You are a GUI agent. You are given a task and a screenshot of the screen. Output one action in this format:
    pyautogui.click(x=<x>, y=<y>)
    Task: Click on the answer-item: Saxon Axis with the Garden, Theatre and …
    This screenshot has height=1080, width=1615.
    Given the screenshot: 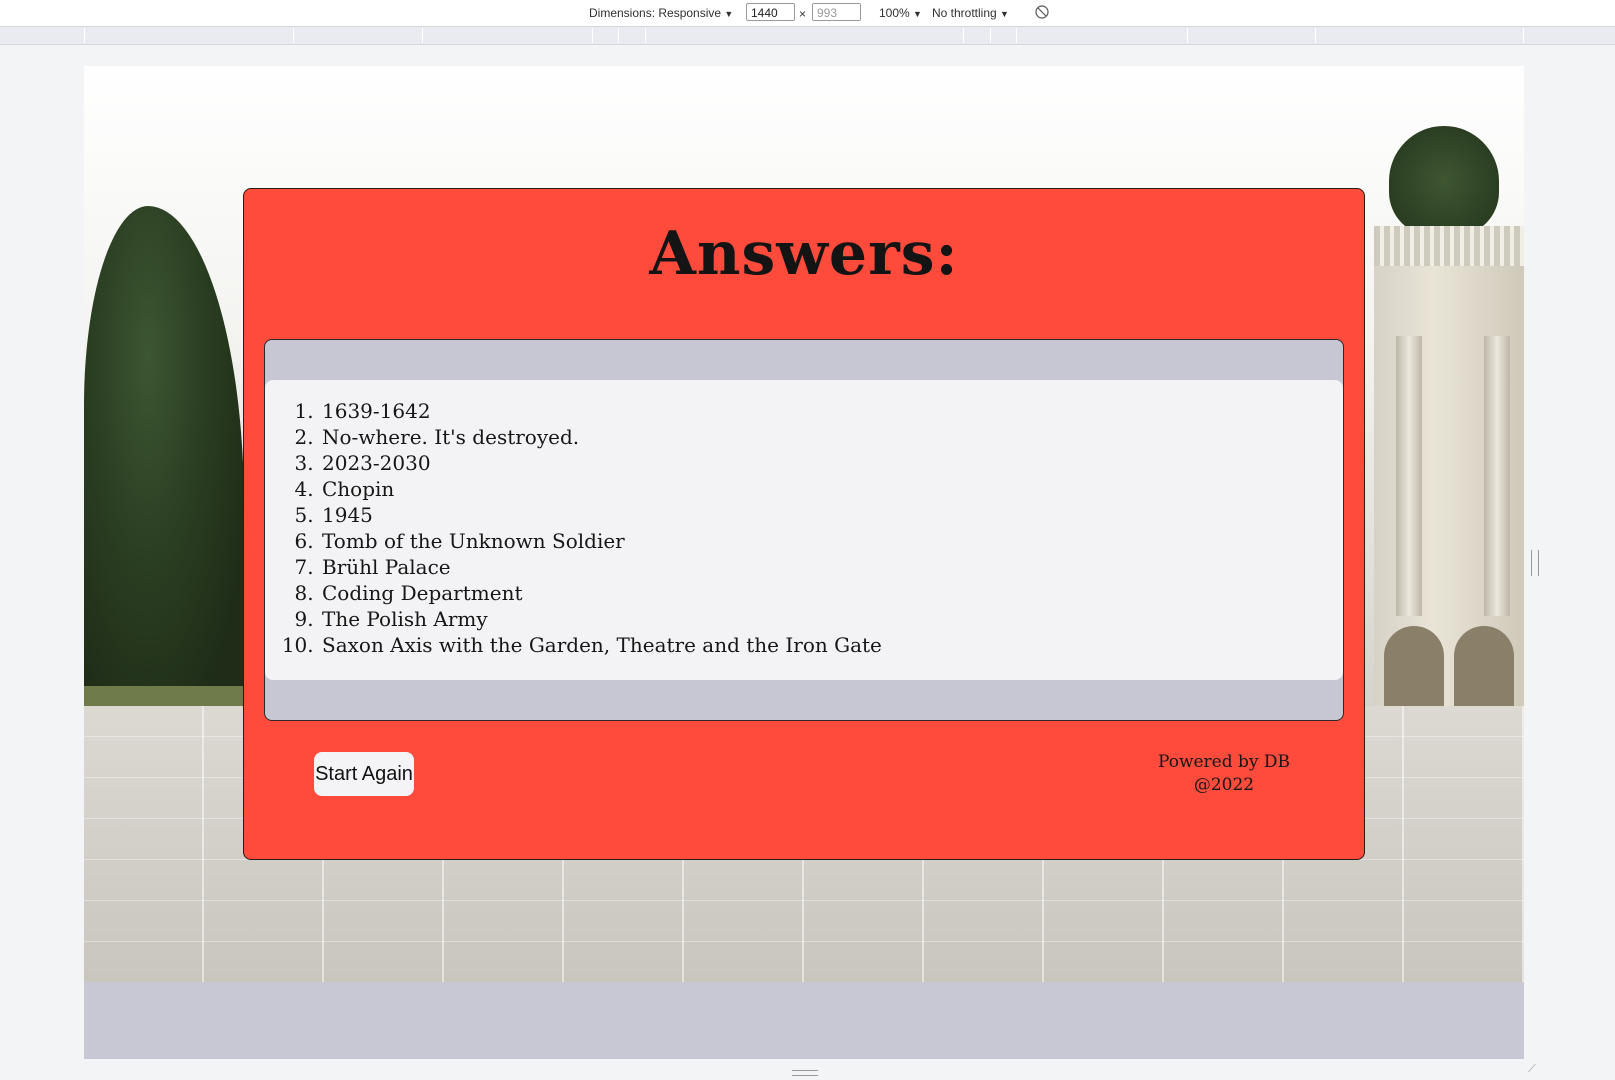 What is the action you would take?
    pyautogui.click(x=831, y=645)
    